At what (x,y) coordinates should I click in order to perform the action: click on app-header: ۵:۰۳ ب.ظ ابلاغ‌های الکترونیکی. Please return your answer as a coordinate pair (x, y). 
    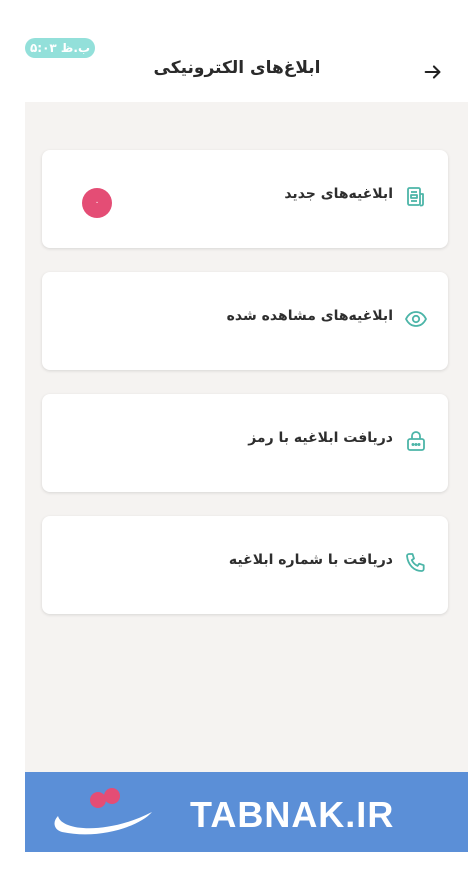
    Looking at the image, I should click on (246, 66).